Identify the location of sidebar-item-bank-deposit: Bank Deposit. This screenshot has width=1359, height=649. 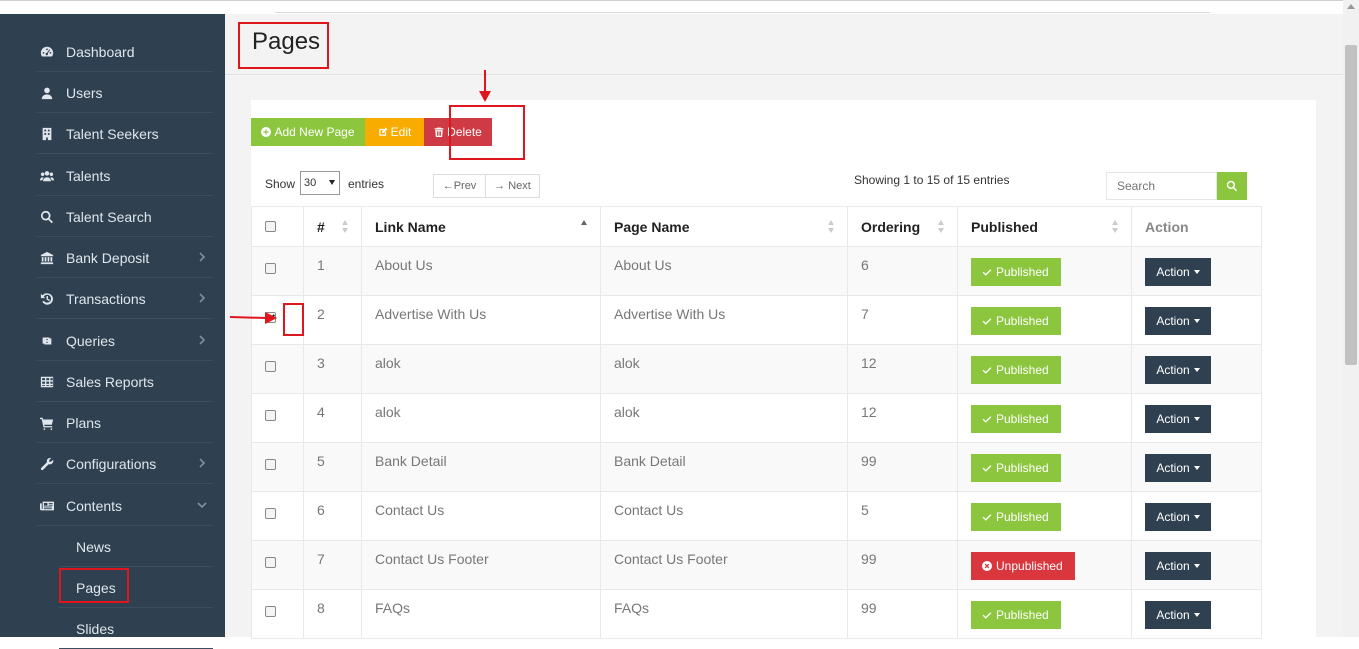
(125, 258).